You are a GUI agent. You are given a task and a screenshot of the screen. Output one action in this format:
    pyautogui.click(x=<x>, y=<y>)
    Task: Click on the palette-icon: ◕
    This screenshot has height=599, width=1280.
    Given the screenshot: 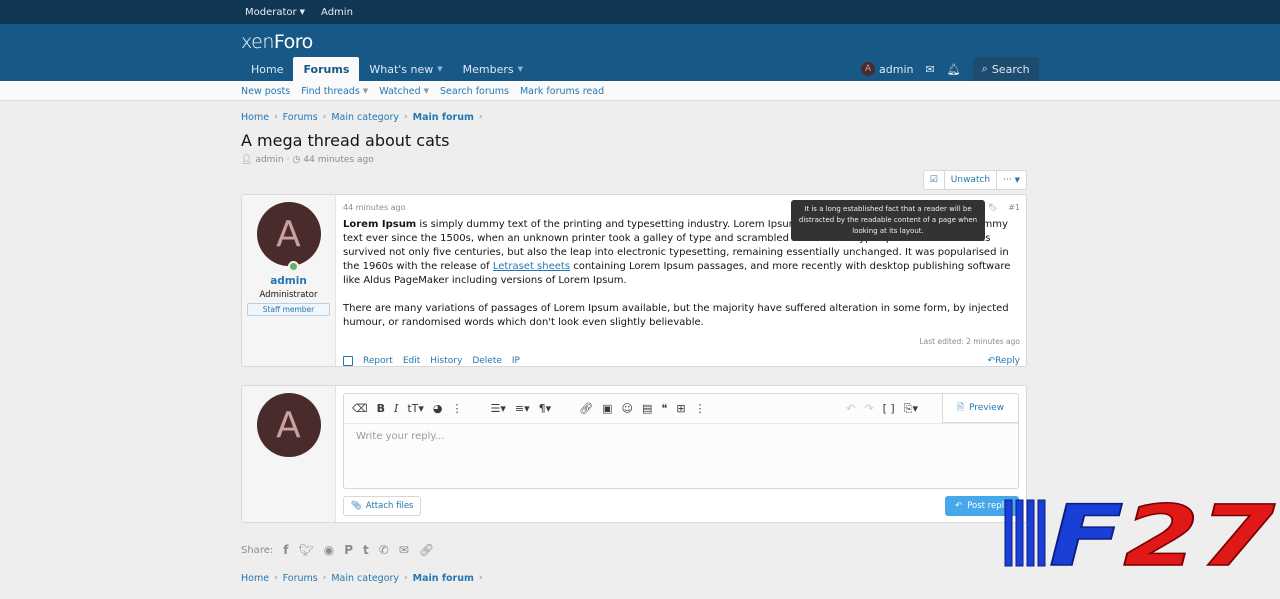 What is the action you would take?
    pyautogui.click(x=438, y=408)
    